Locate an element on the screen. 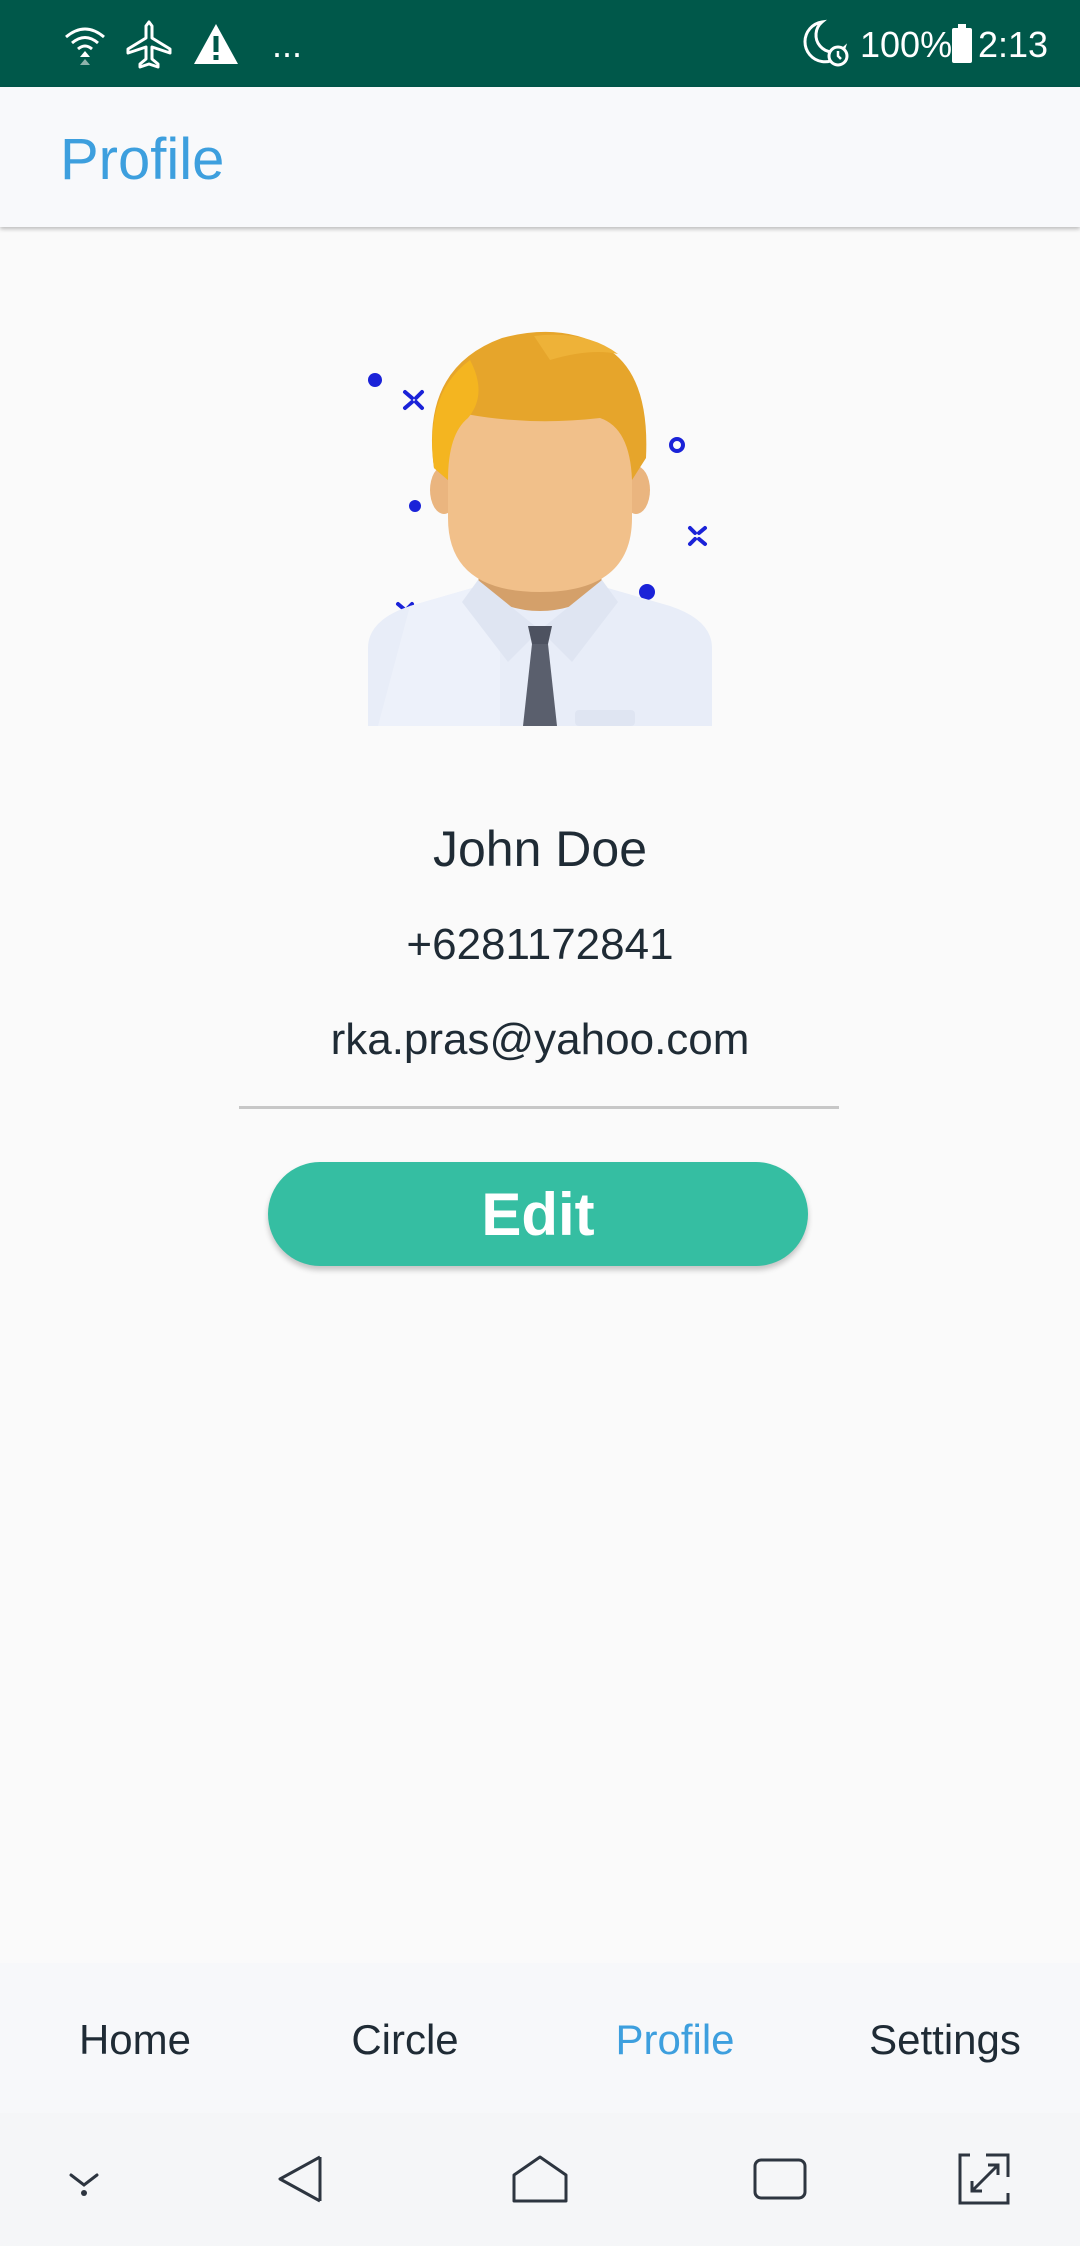 This screenshot has width=1080, height=2246. nav-item-profile: Profile is located at coordinates (675, 2038).